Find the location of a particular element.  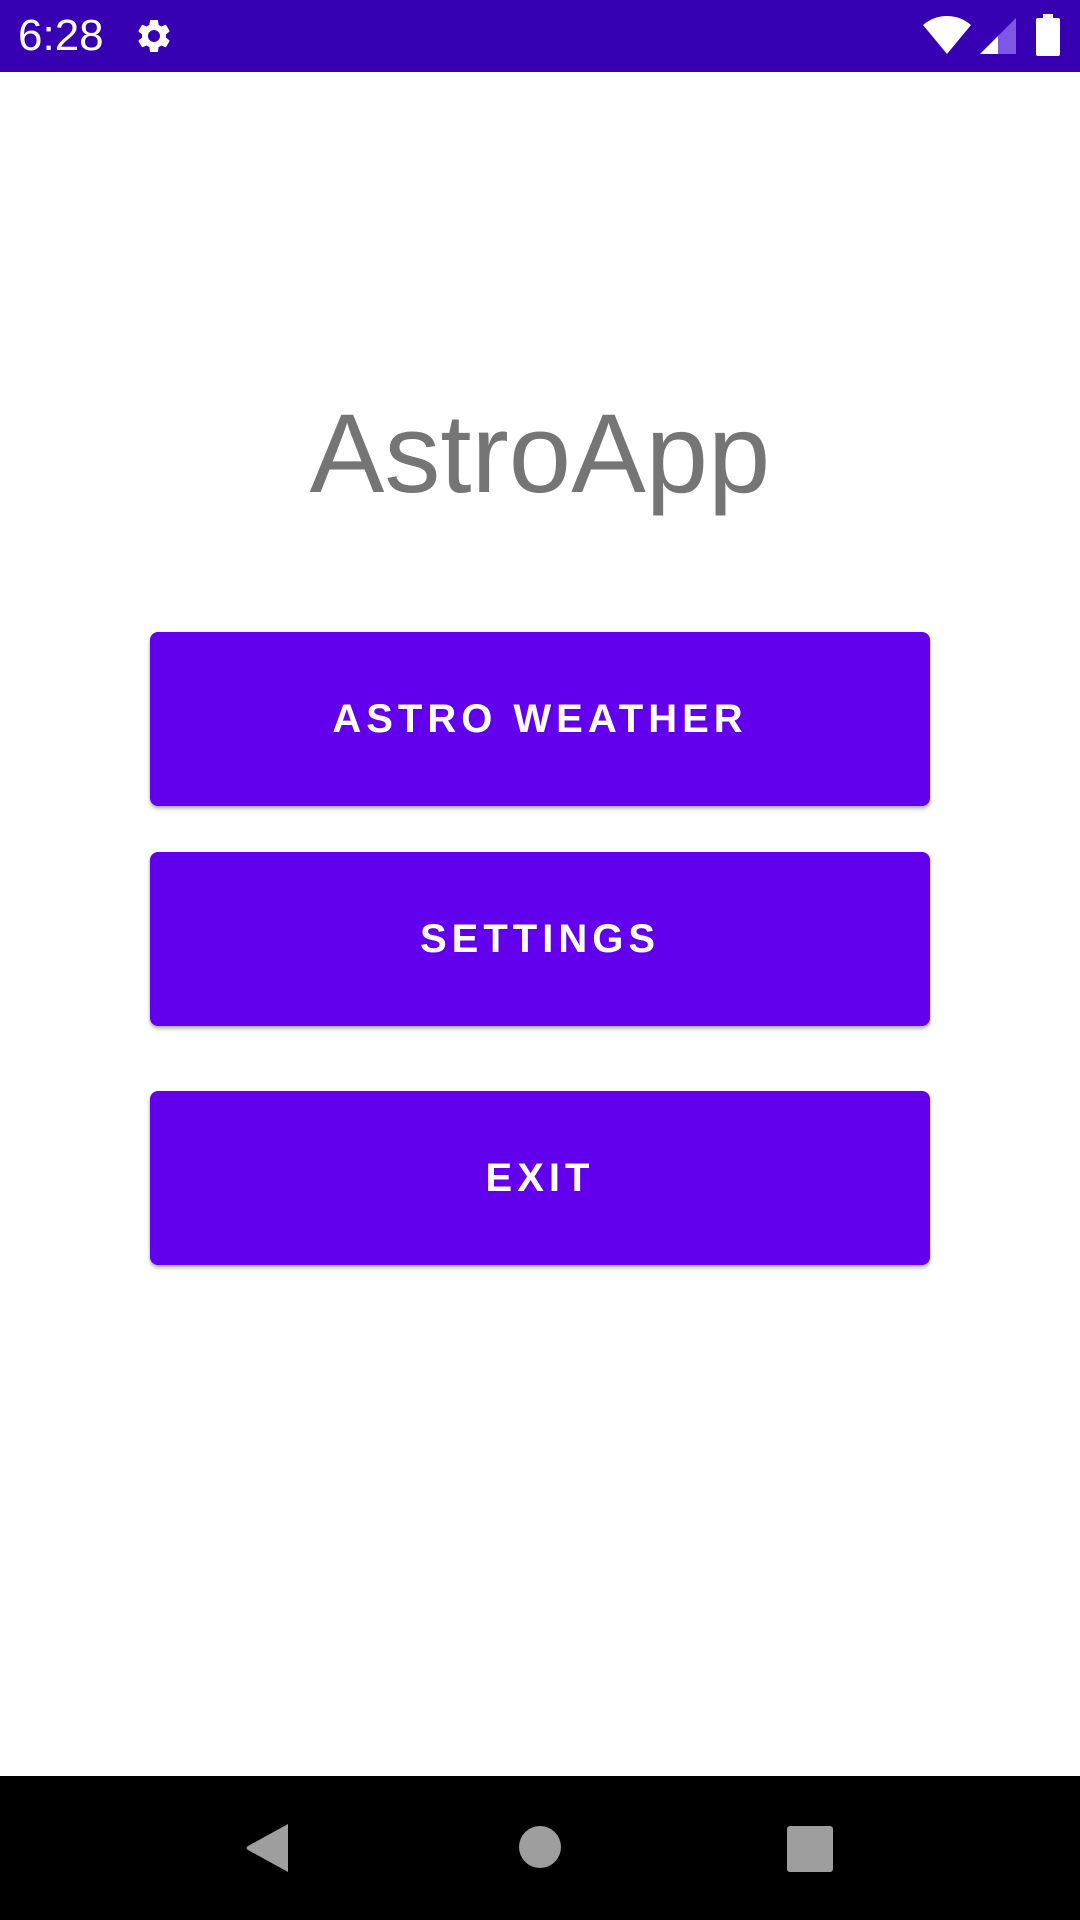

settings-icon is located at coordinates (154, 35).